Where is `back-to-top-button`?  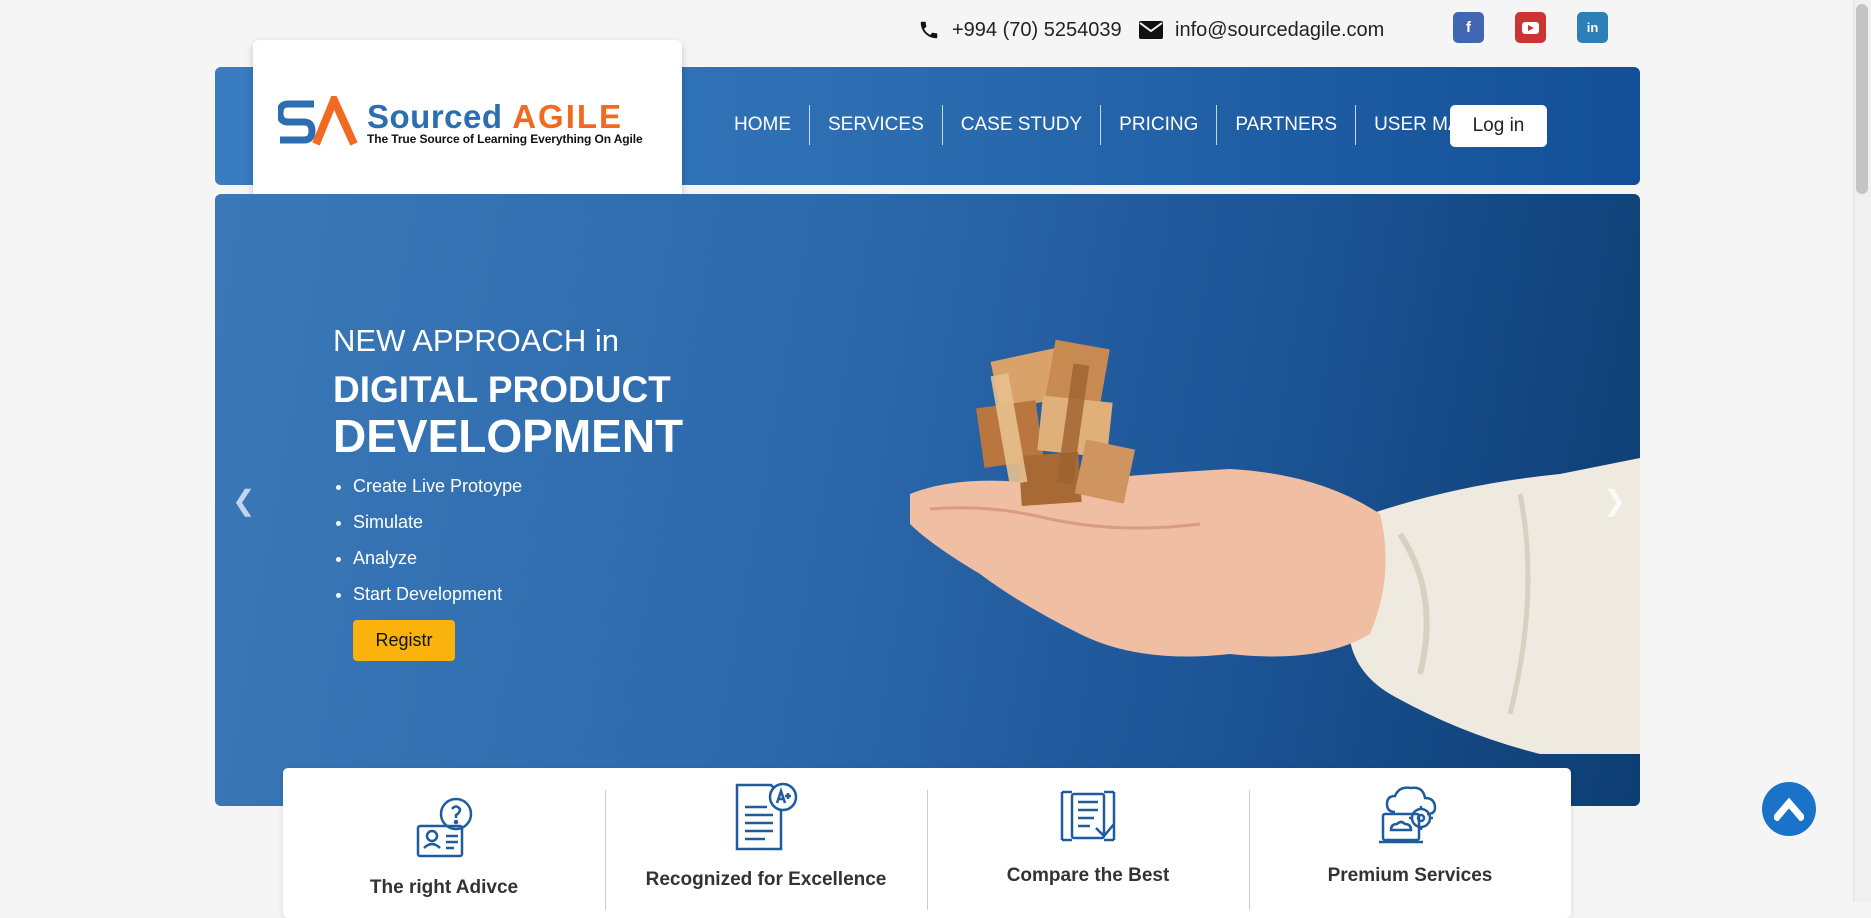
back-to-top-button is located at coordinates (1789, 809).